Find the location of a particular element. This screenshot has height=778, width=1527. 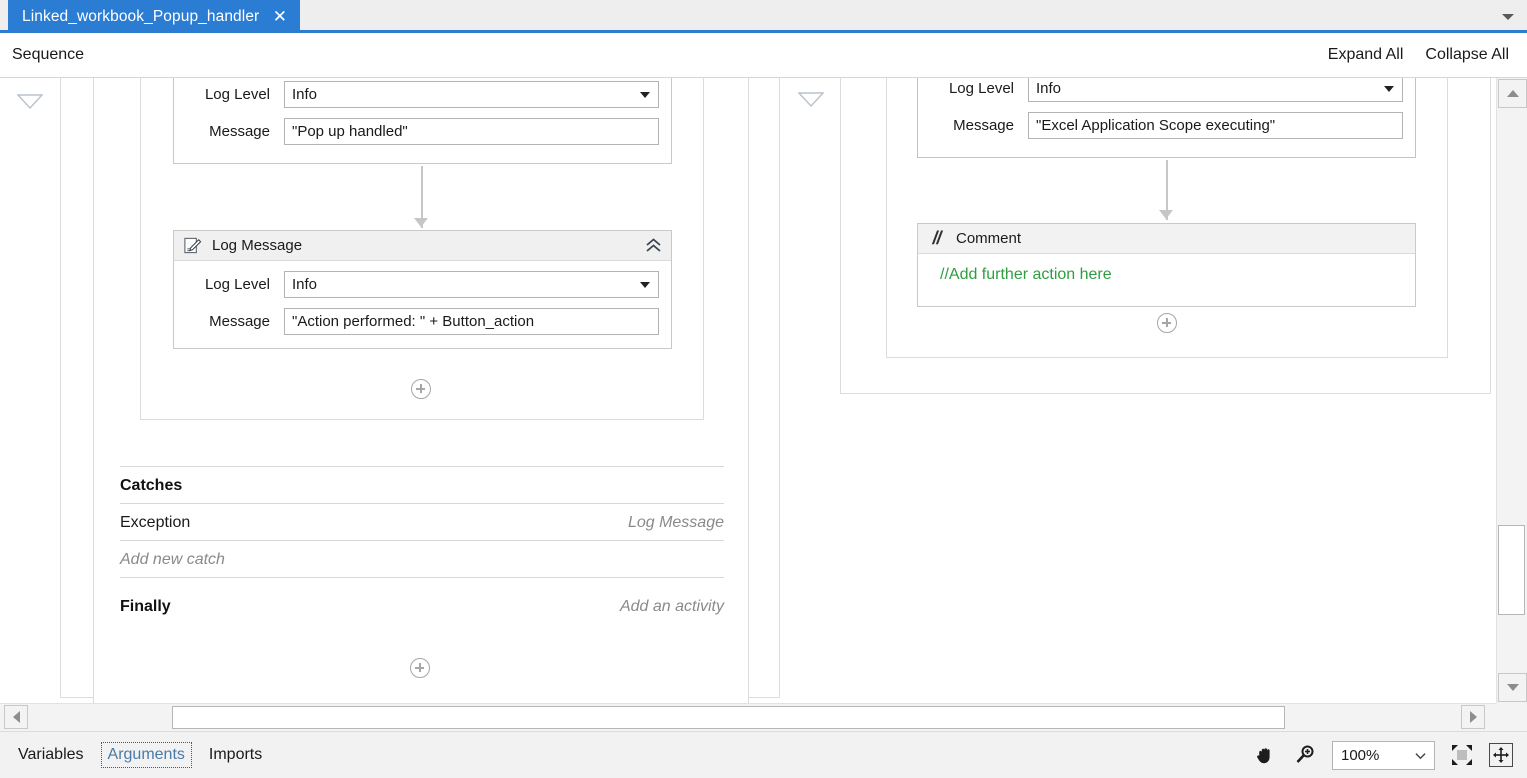

chevron-double-up-glyph is located at coordinates (653, 245).